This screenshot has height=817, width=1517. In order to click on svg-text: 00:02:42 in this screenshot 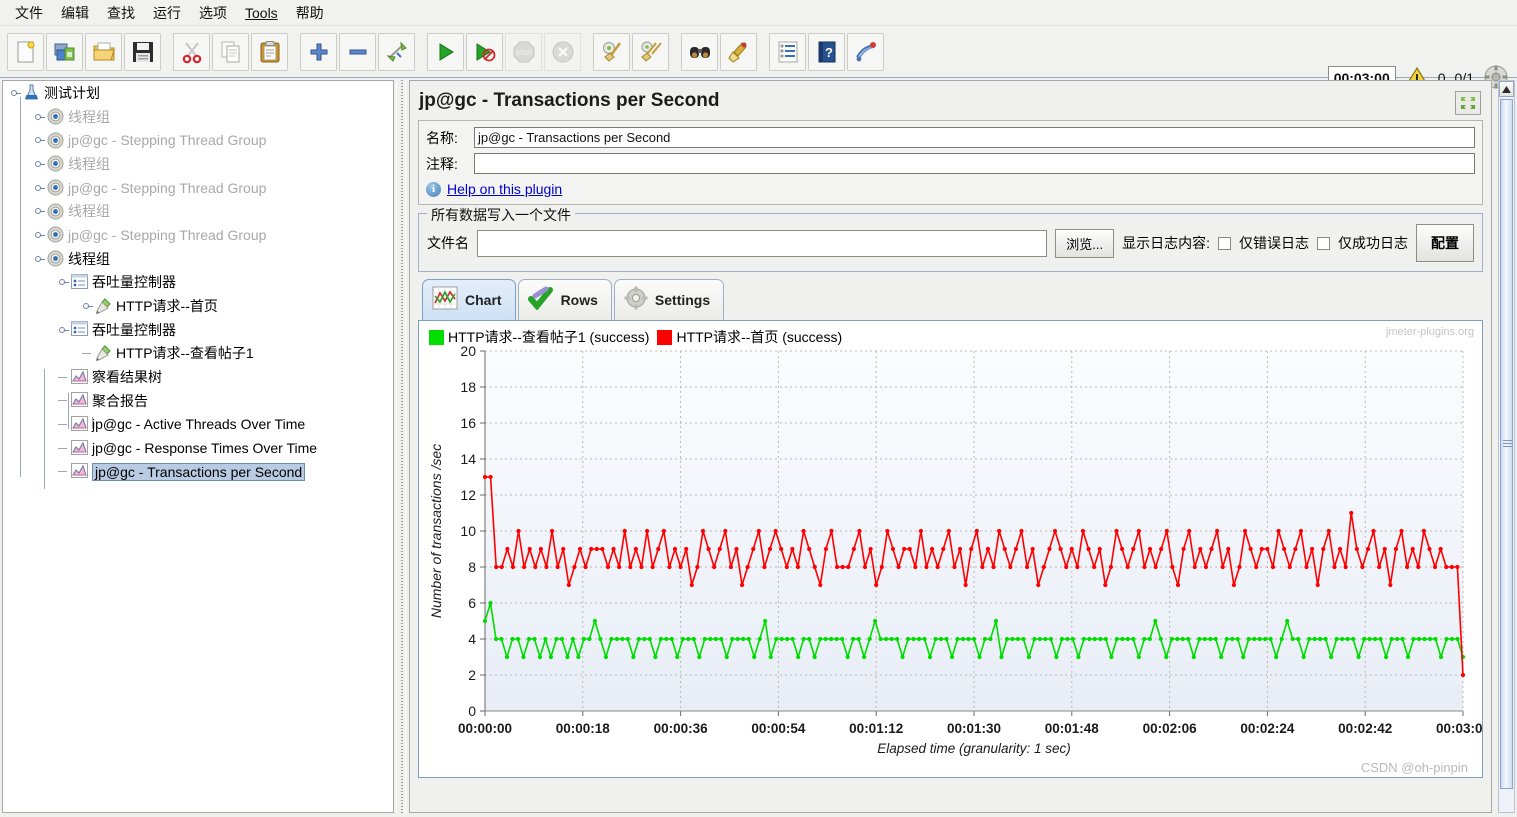, I will do `click(1365, 728)`.